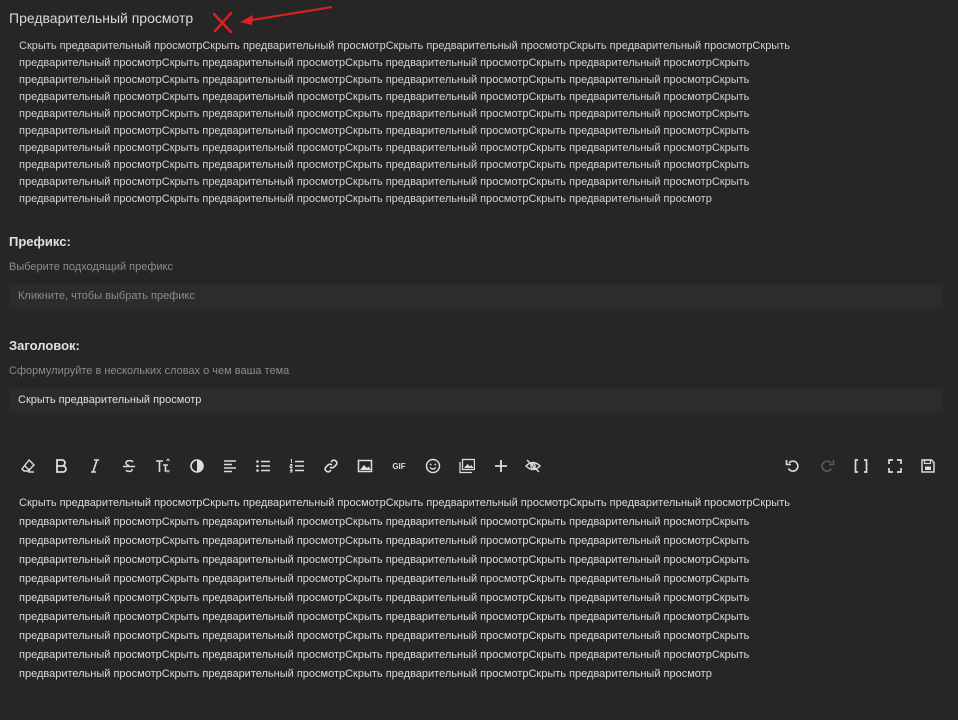 The image size is (958, 720). I want to click on preview-title: Предварительный просмотр, so click(101, 18).